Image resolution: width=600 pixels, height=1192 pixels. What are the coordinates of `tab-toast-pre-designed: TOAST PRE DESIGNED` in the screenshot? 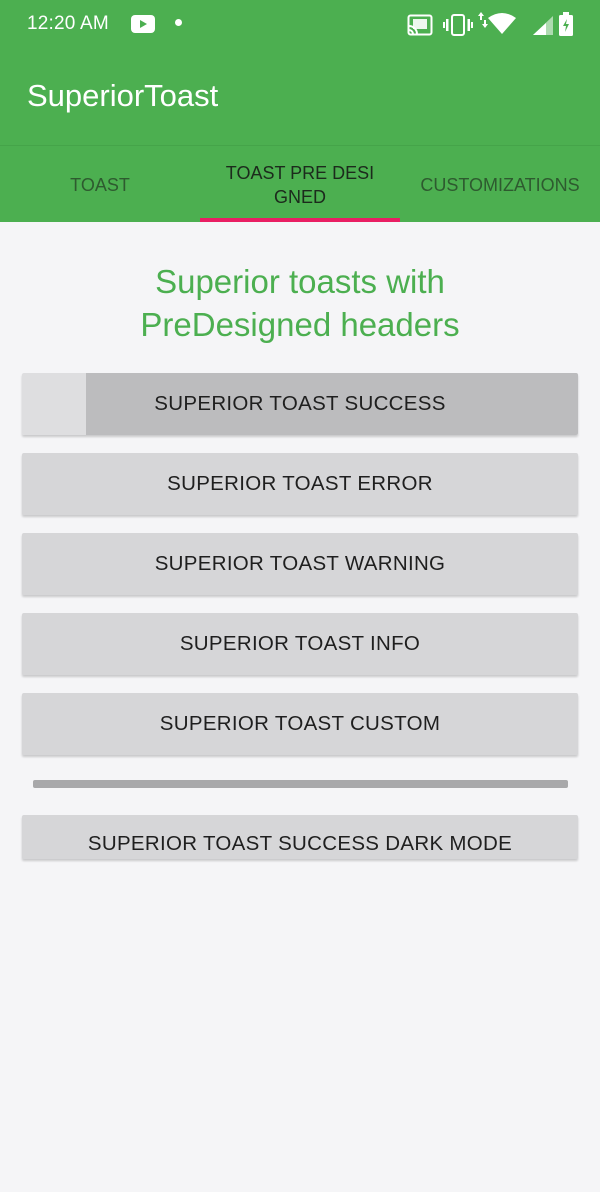 It's located at (300, 184).